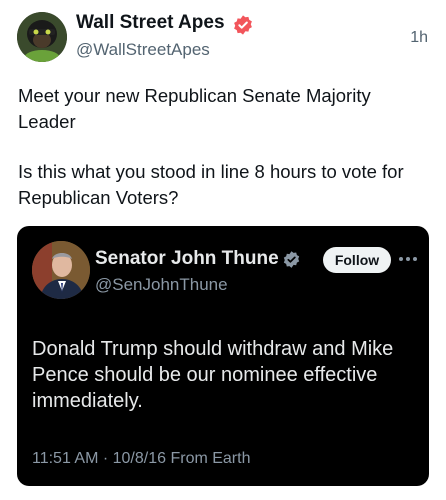 The width and height of the screenshot is (446, 500). What do you see at coordinates (291, 259) in the screenshot?
I see `quoted-verified-badge-icon` at bounding box center [291, 259].